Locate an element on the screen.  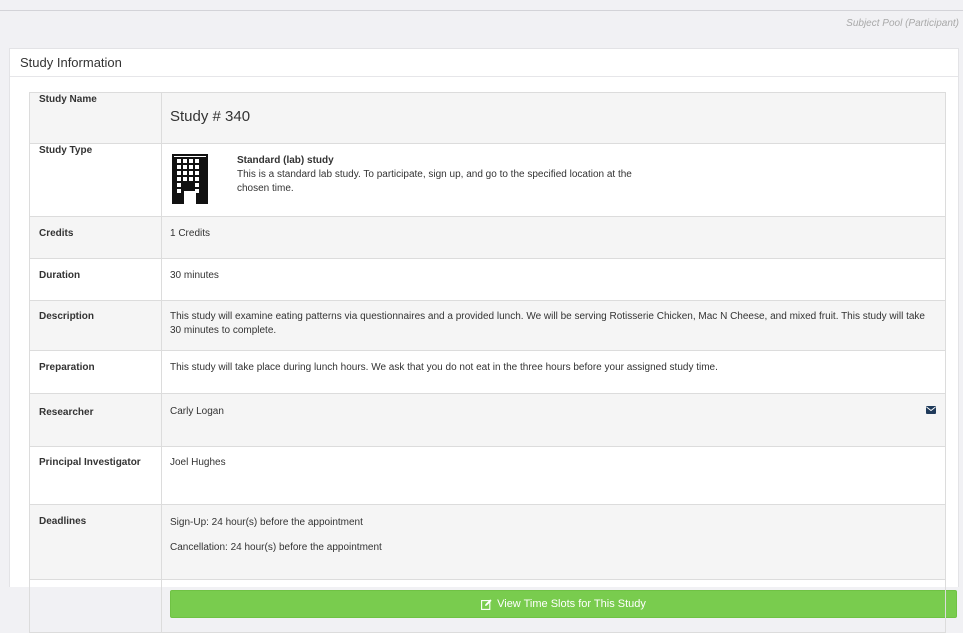
researcher-cell: Carly Logan is located at coordinates (553, 420).